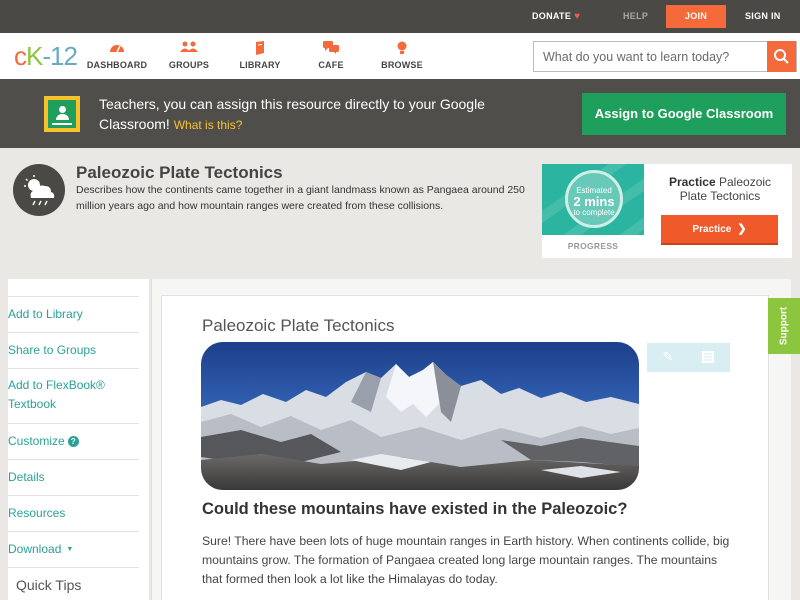  I want to click on search-box, so click(665, 56).